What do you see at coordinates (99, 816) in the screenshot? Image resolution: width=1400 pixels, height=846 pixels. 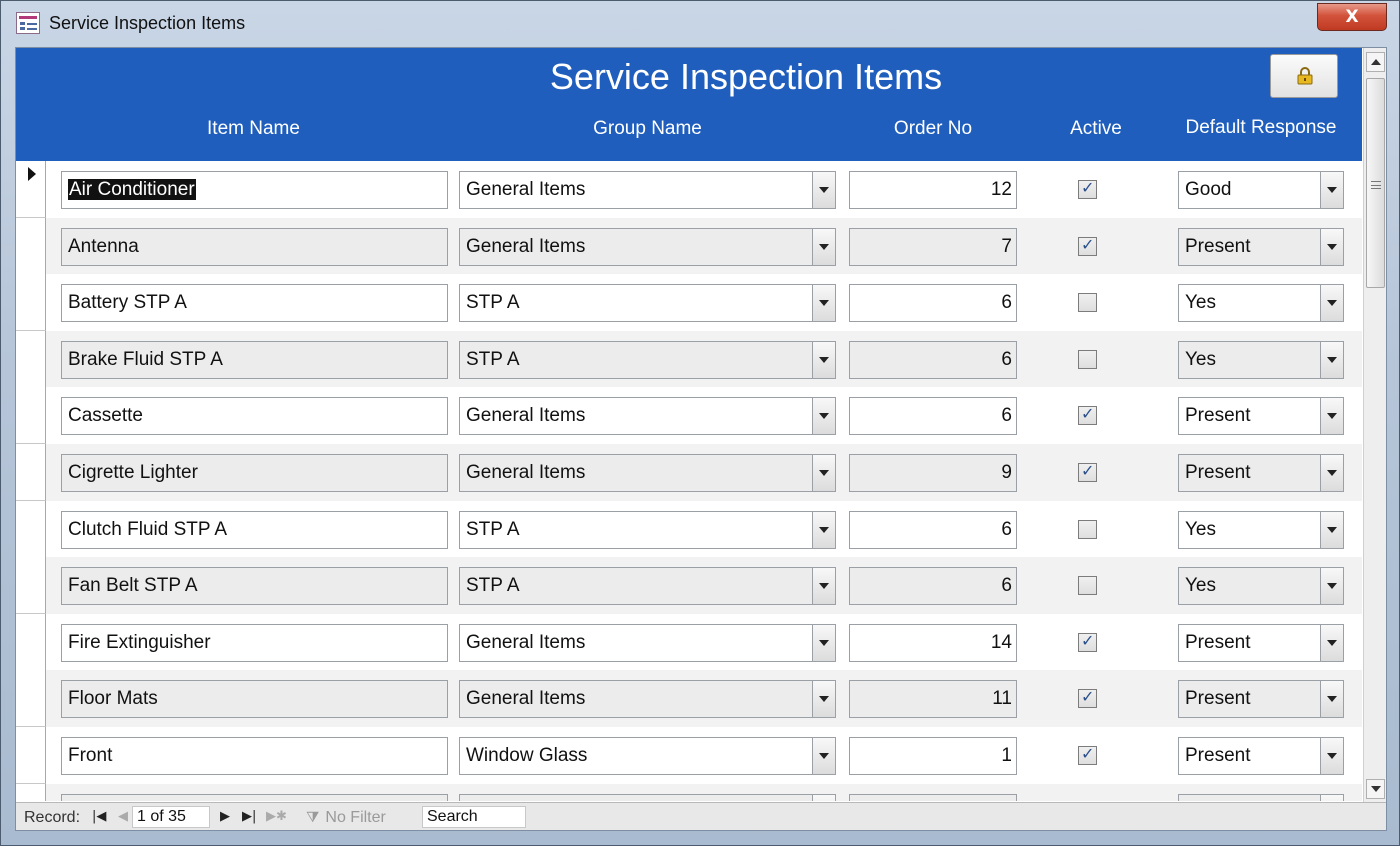 I see `first-record-icon: |◀` at bounding box center [99, 816].